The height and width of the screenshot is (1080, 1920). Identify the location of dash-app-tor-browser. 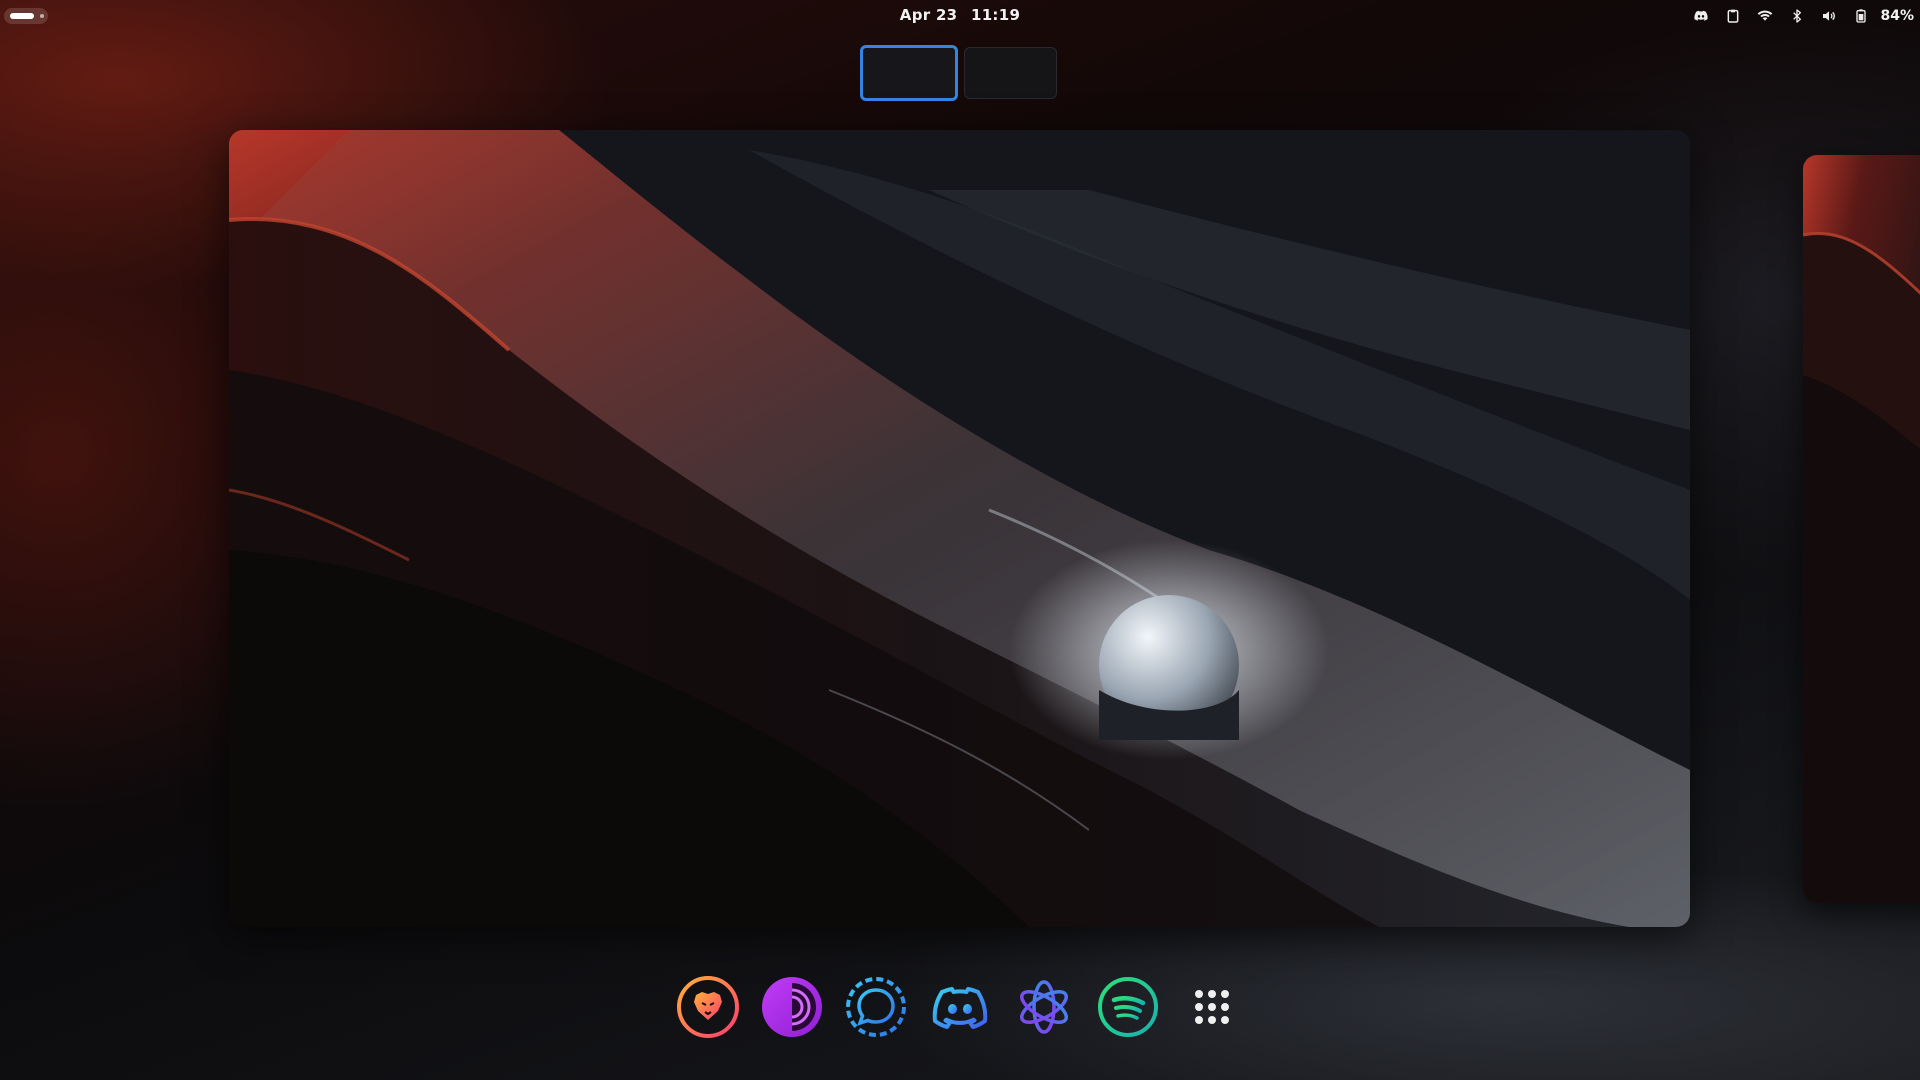
(792, 1007).